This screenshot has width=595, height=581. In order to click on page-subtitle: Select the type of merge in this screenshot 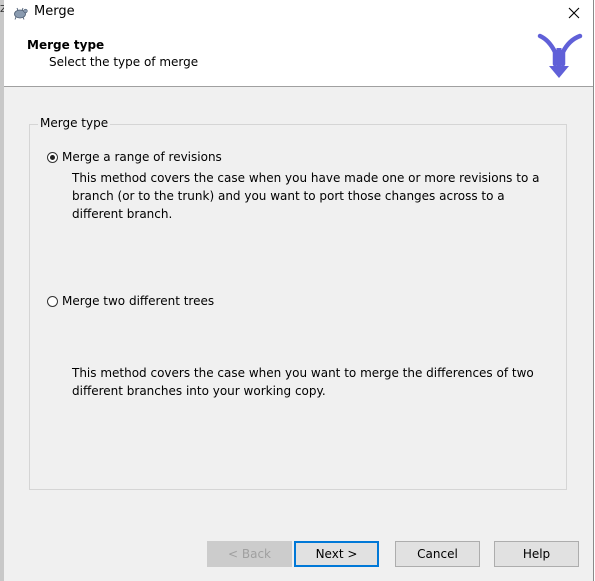, I will do `click(124, 62)`.